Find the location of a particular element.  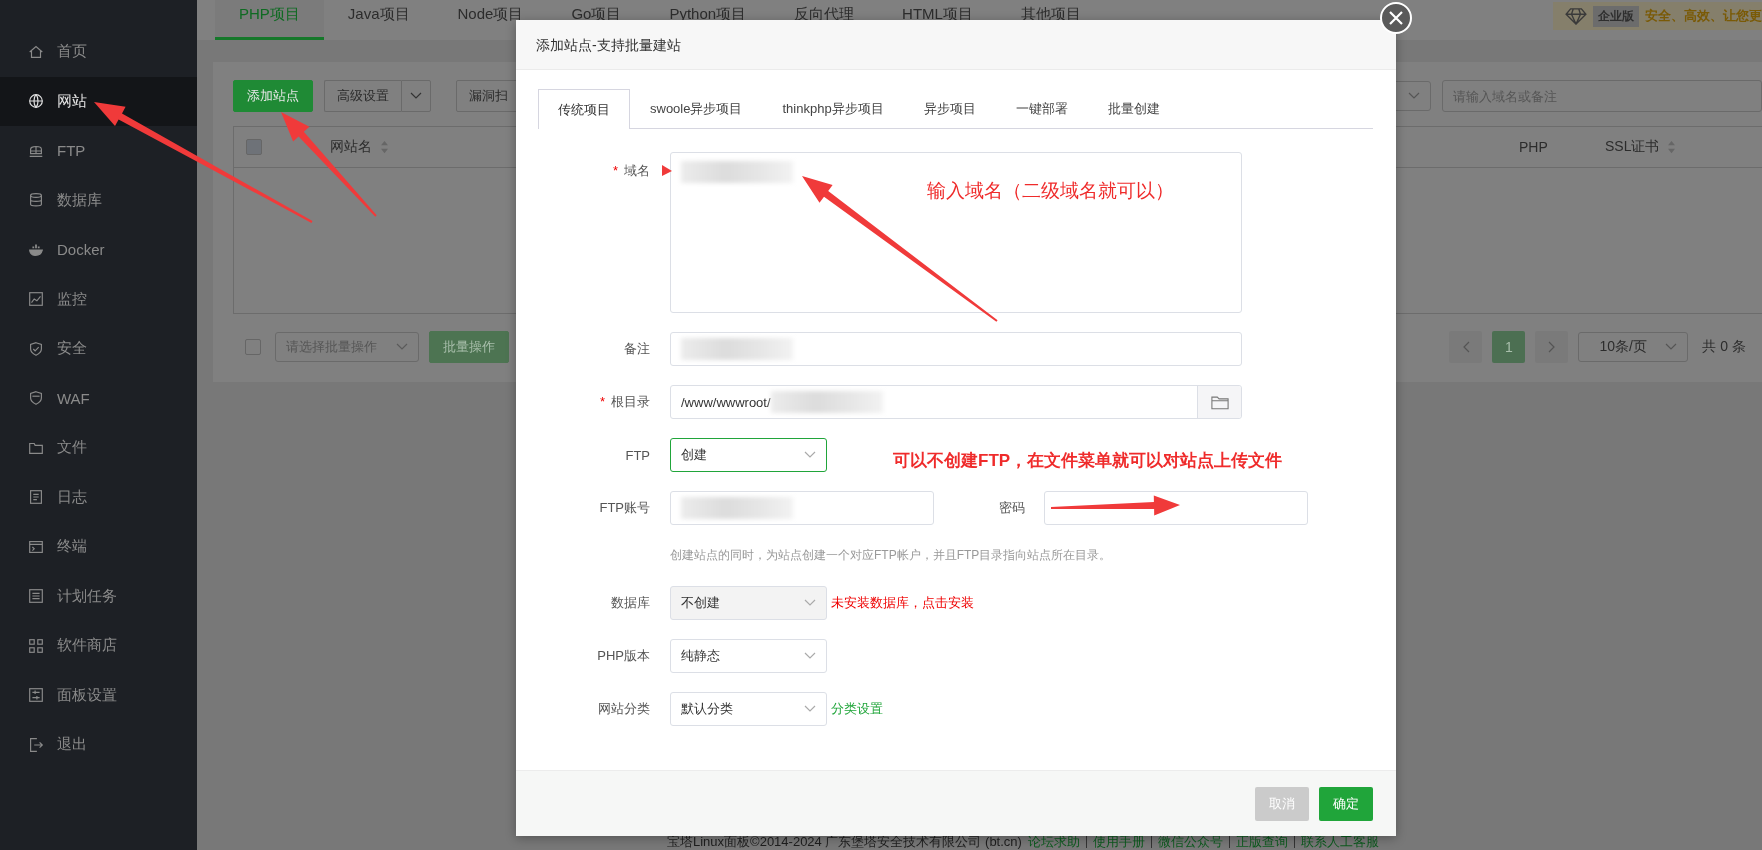

sidebar-item: Docker is located at coordinates (98, 250).